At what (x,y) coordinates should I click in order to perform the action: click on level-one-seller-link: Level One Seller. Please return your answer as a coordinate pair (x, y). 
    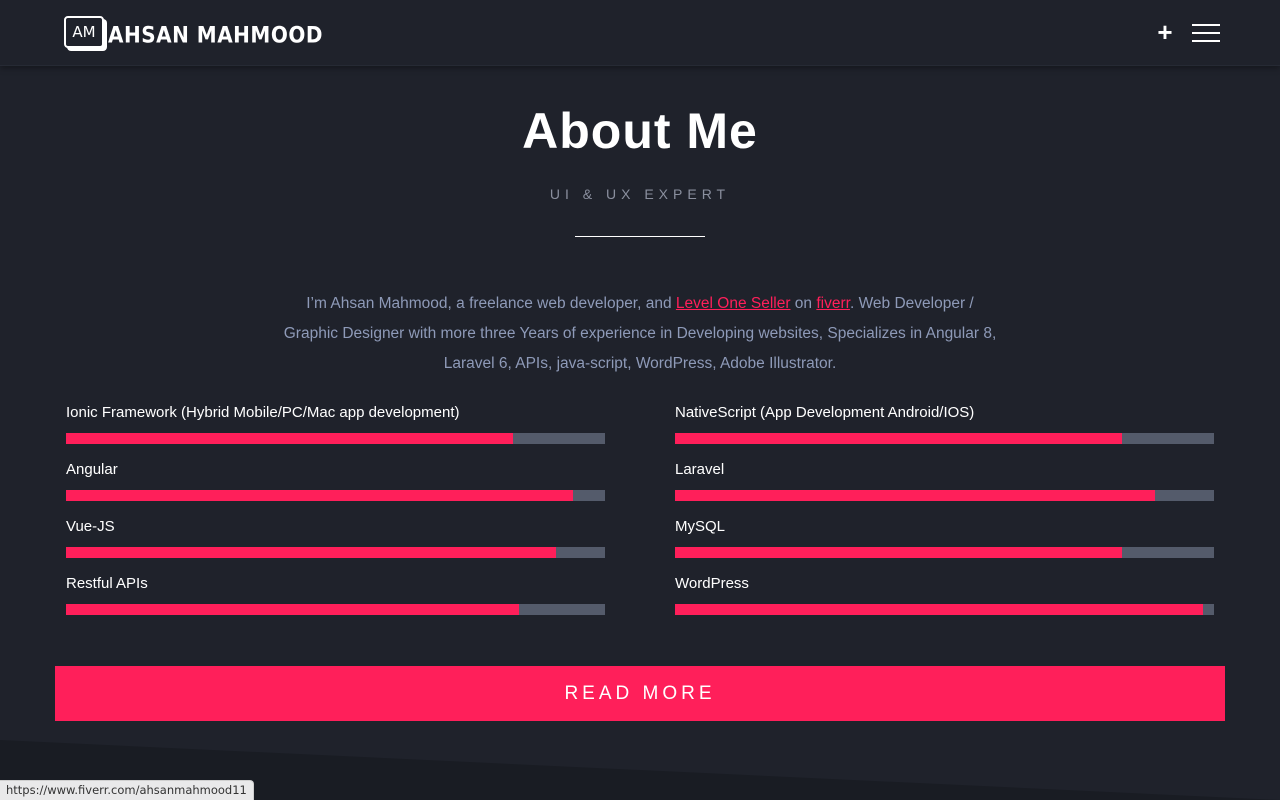
    Looking at the image, I should click on (733, 303).